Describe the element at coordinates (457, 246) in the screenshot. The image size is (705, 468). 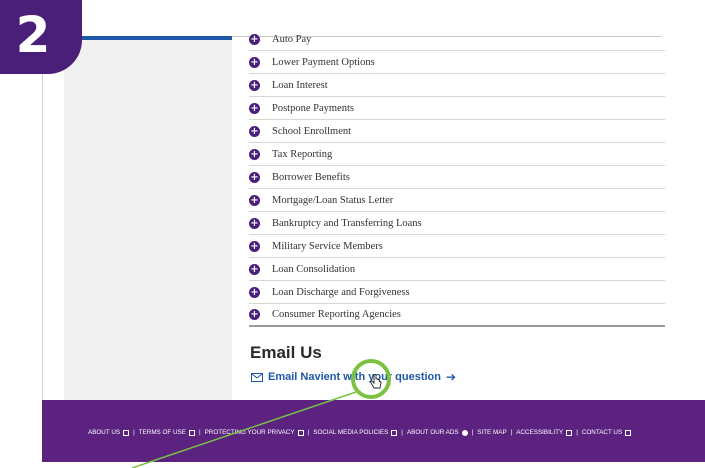
I see `faq-item-military-service-members: + Military Service Members` at that location.